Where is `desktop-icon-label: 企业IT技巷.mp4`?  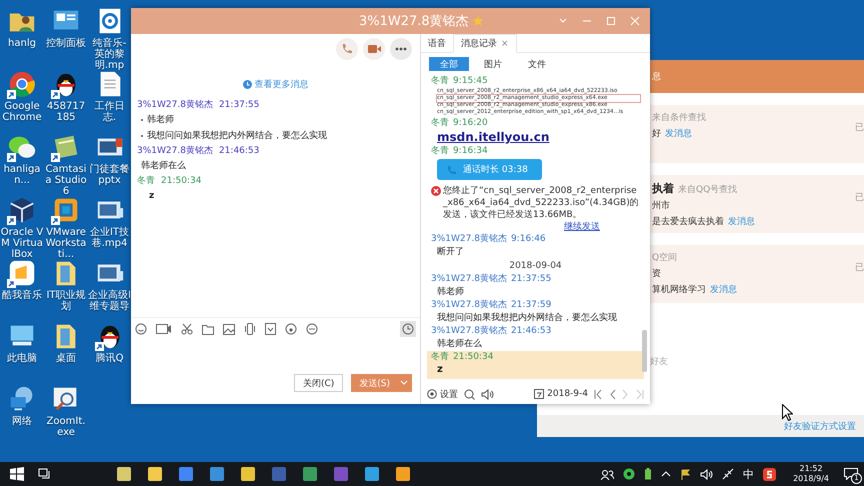
desktop-icon-label: 企业IT技巷.mp4 is located at coordinates (109, 238).